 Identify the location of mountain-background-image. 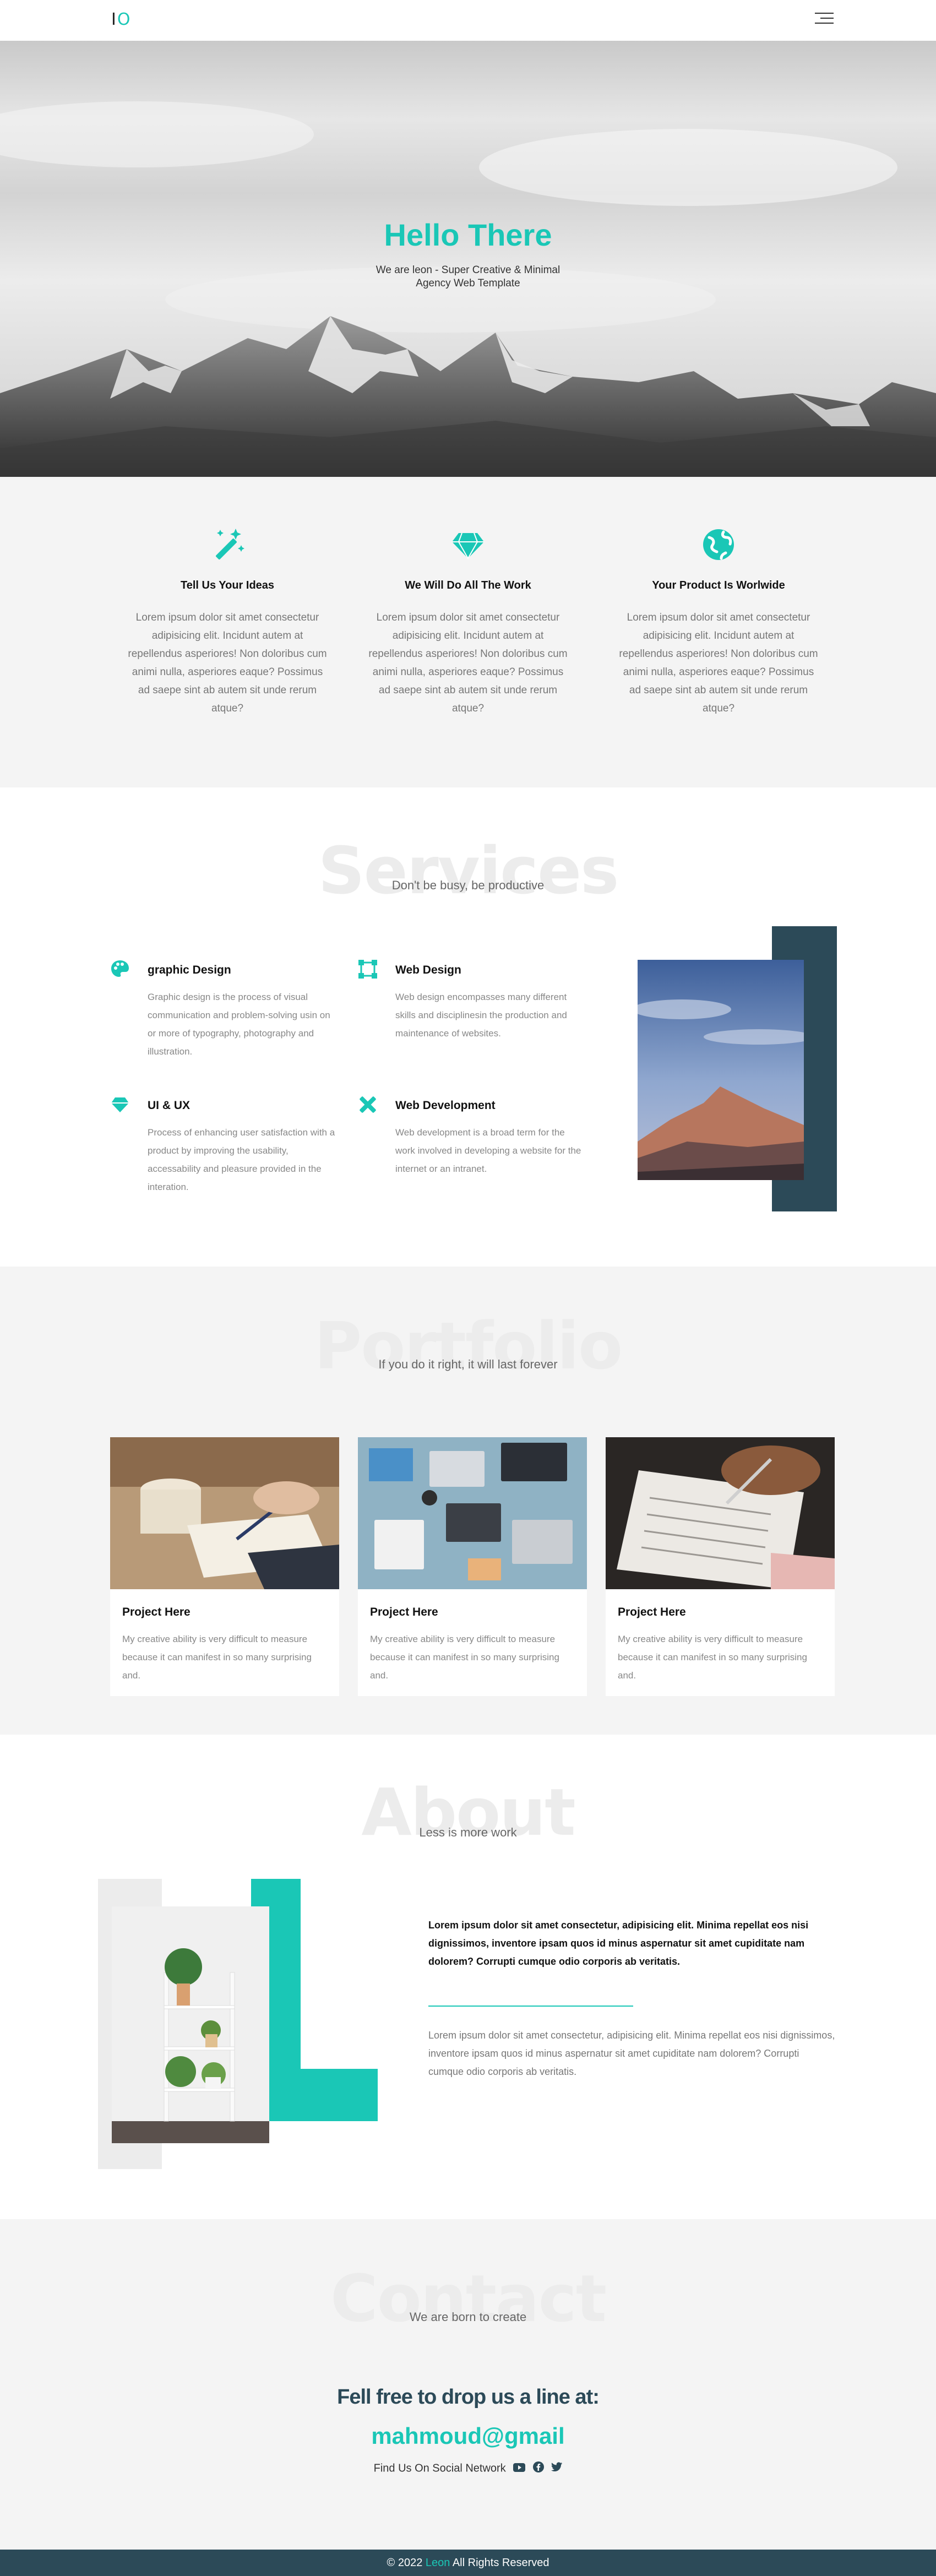
(468, 289).